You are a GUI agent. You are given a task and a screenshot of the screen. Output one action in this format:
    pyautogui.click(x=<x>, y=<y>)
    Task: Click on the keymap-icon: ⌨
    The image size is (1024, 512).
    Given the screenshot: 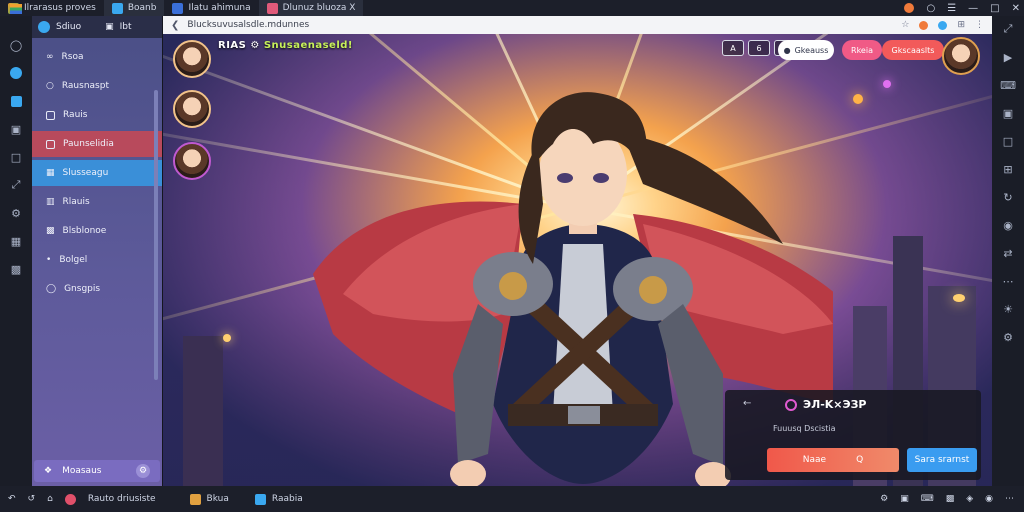 What is the action you would take?
    pyautogui.click(x=927, y=499)
    